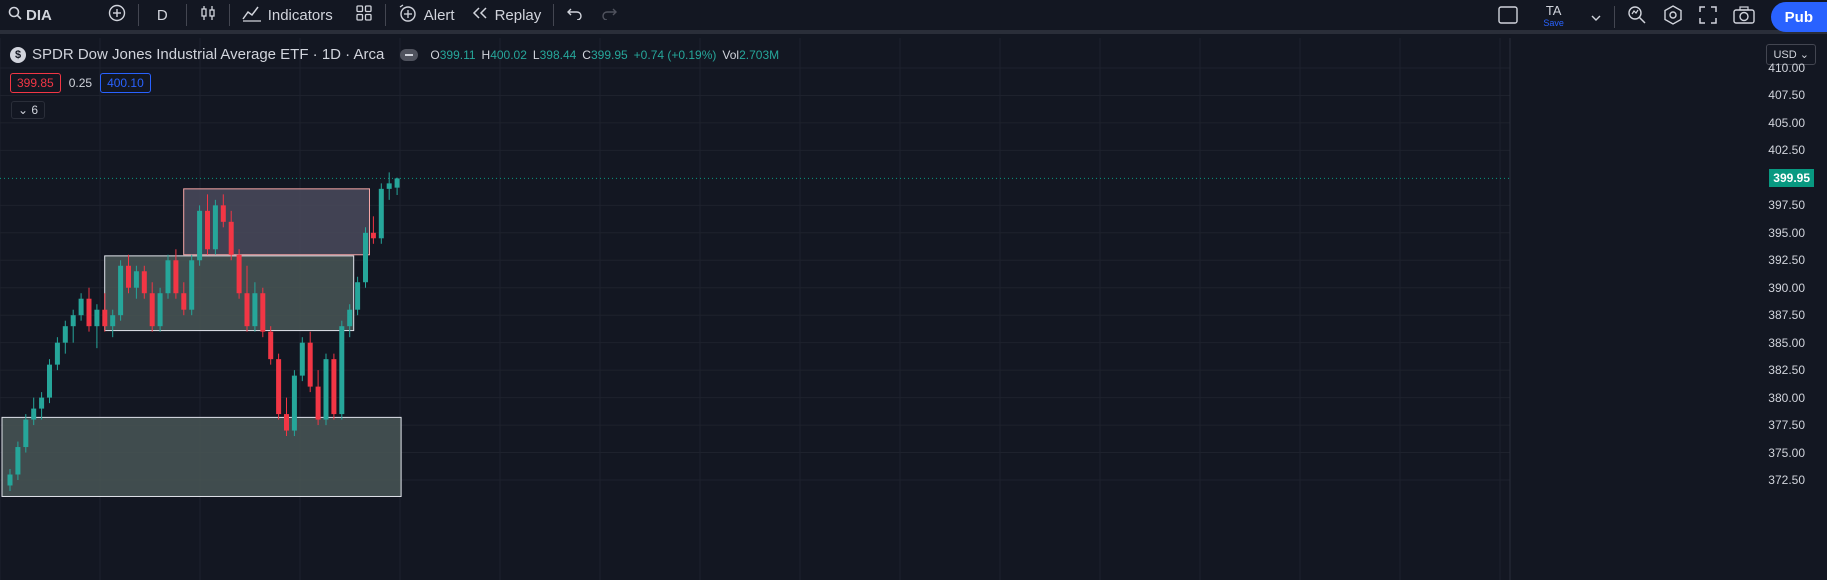 The height and width of the screenshot is (580, 1827). What do you see at coordinates (508, 54) in the screenshot?
I see `high-value: 400.02` at bounding box center [508, 54].